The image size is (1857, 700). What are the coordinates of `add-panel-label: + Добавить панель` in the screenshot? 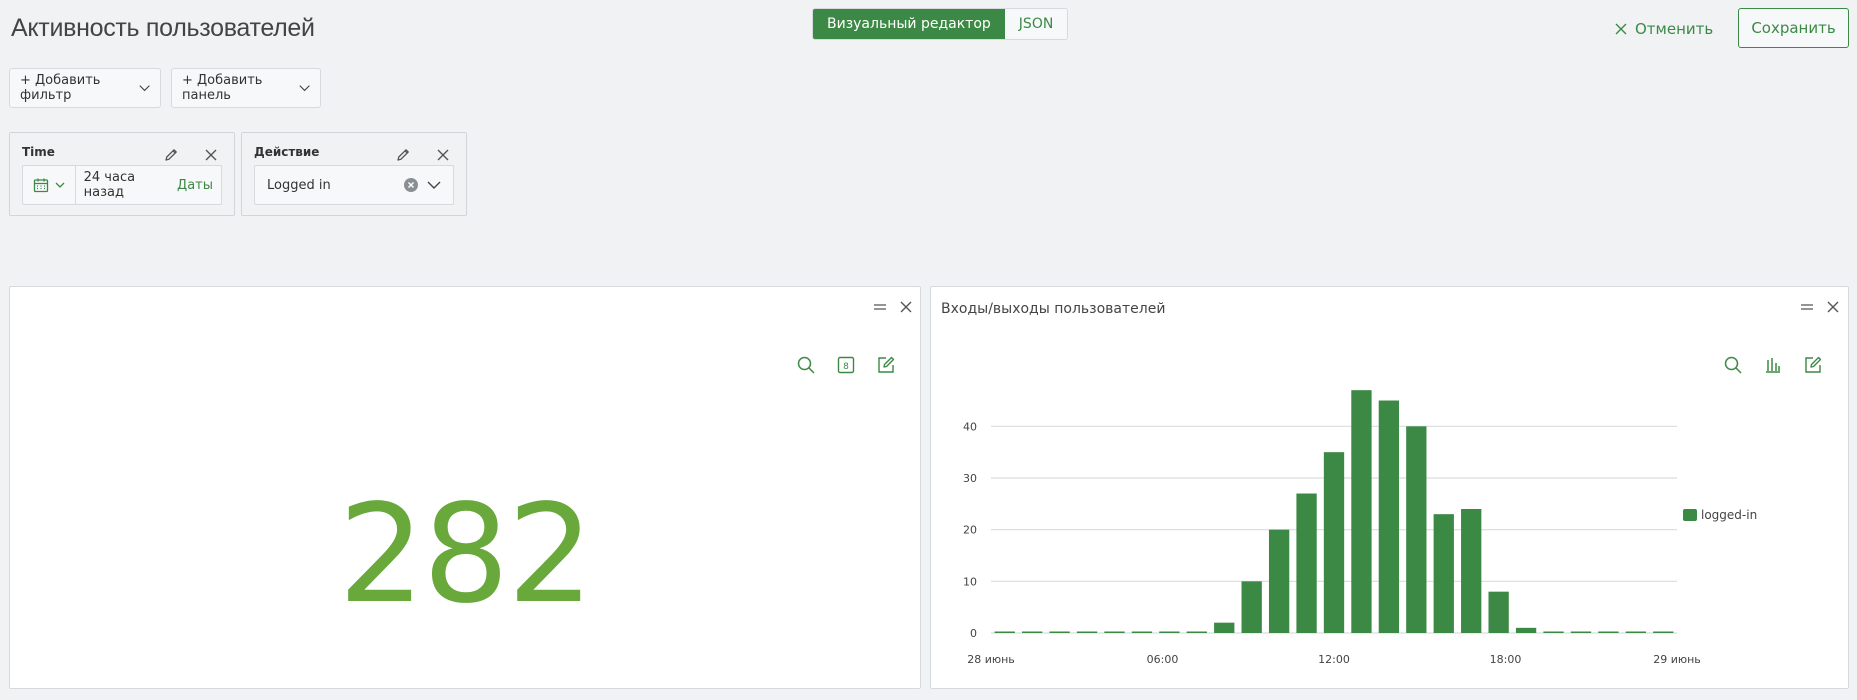 It's located at (222, 88).